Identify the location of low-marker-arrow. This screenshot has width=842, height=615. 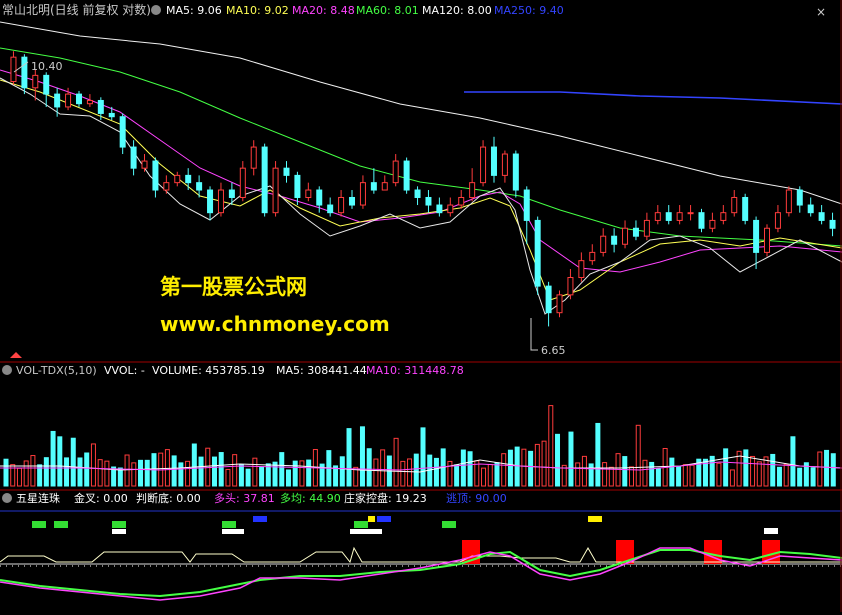
(534, 334).